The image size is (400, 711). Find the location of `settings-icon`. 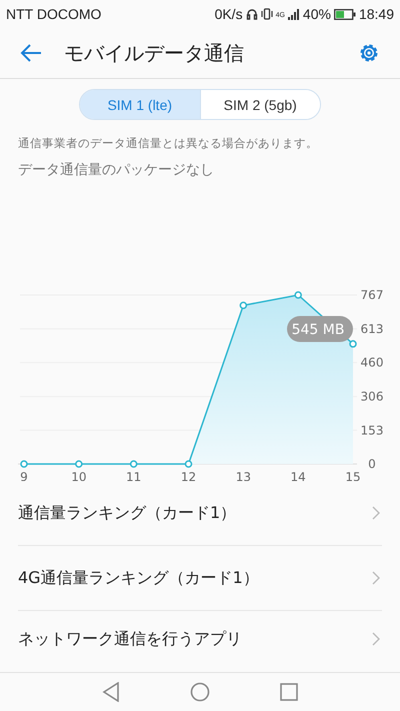

settings-icon is located at coordinates (369, 53).